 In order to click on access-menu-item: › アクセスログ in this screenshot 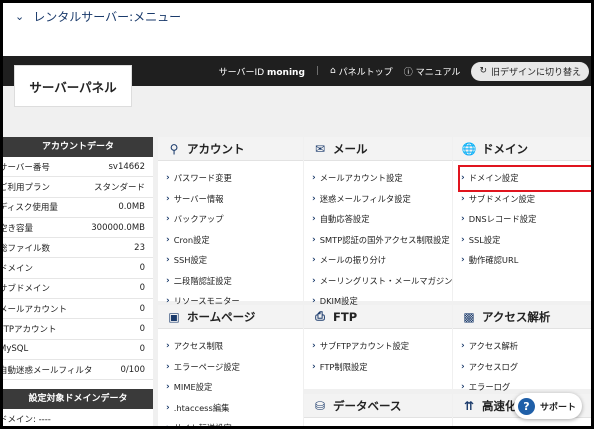, I will do `click(526, 367)`.